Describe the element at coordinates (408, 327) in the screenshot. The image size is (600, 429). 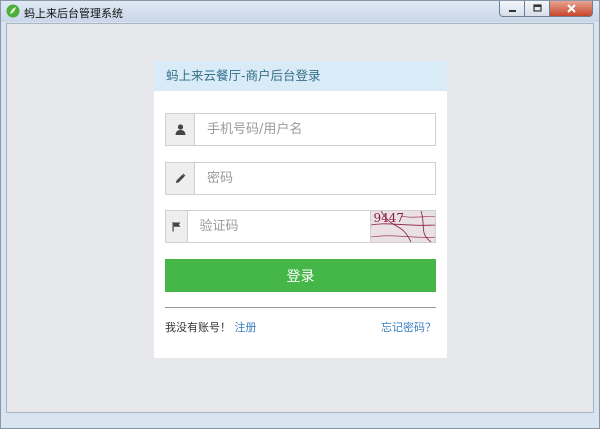
I see `forgot-password-link: 忘记密码？` at that location.